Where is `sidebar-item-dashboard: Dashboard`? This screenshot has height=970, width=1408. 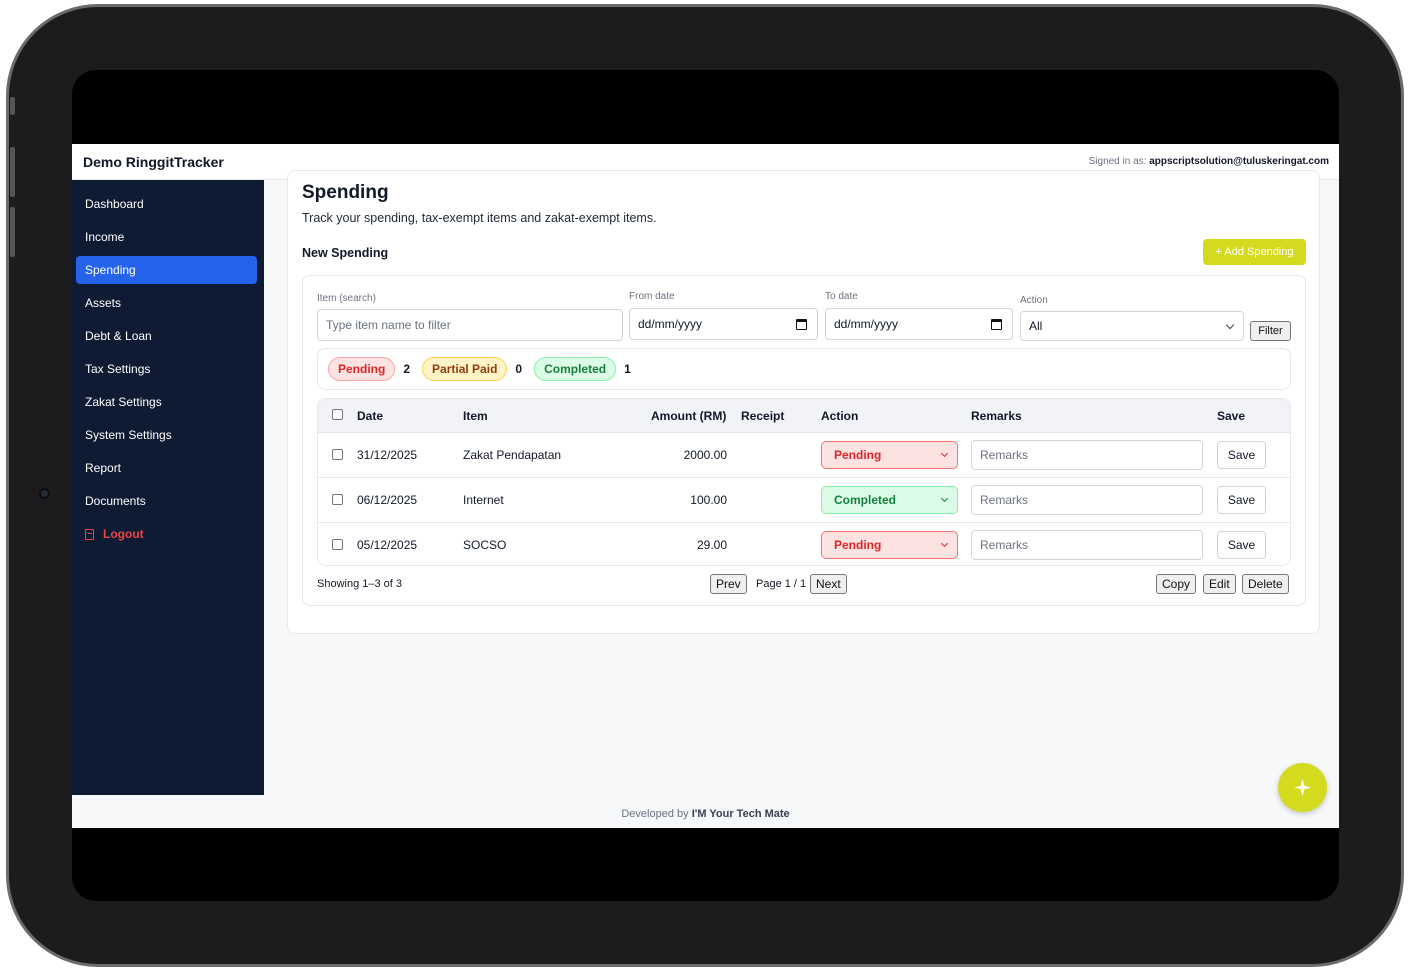 sidebar-item-dashboard: Dashboard is located at coordinates (166, 204).